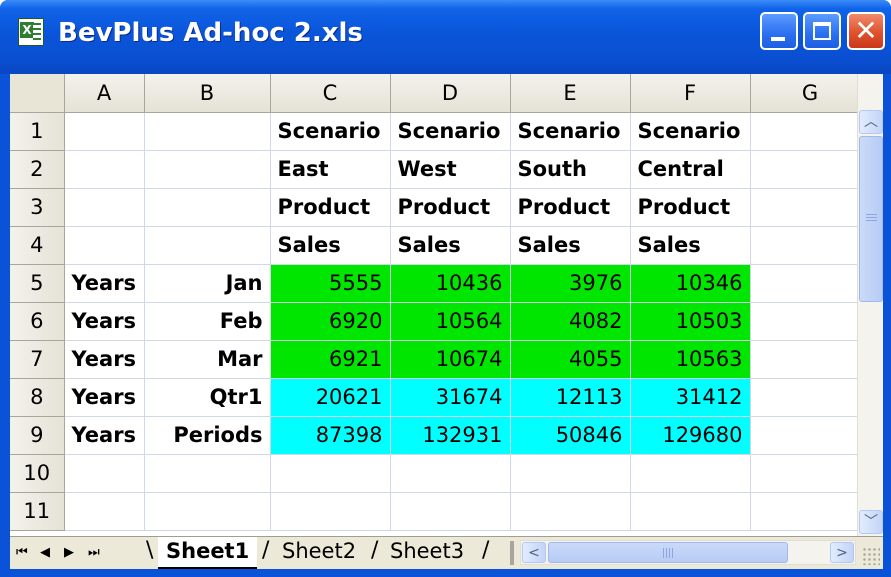 This screenshot has height=577, width=891. What do you see at coordinates (104, 169) in the screenshot?
I see `cell-a2` at bounding box center [104, 169].